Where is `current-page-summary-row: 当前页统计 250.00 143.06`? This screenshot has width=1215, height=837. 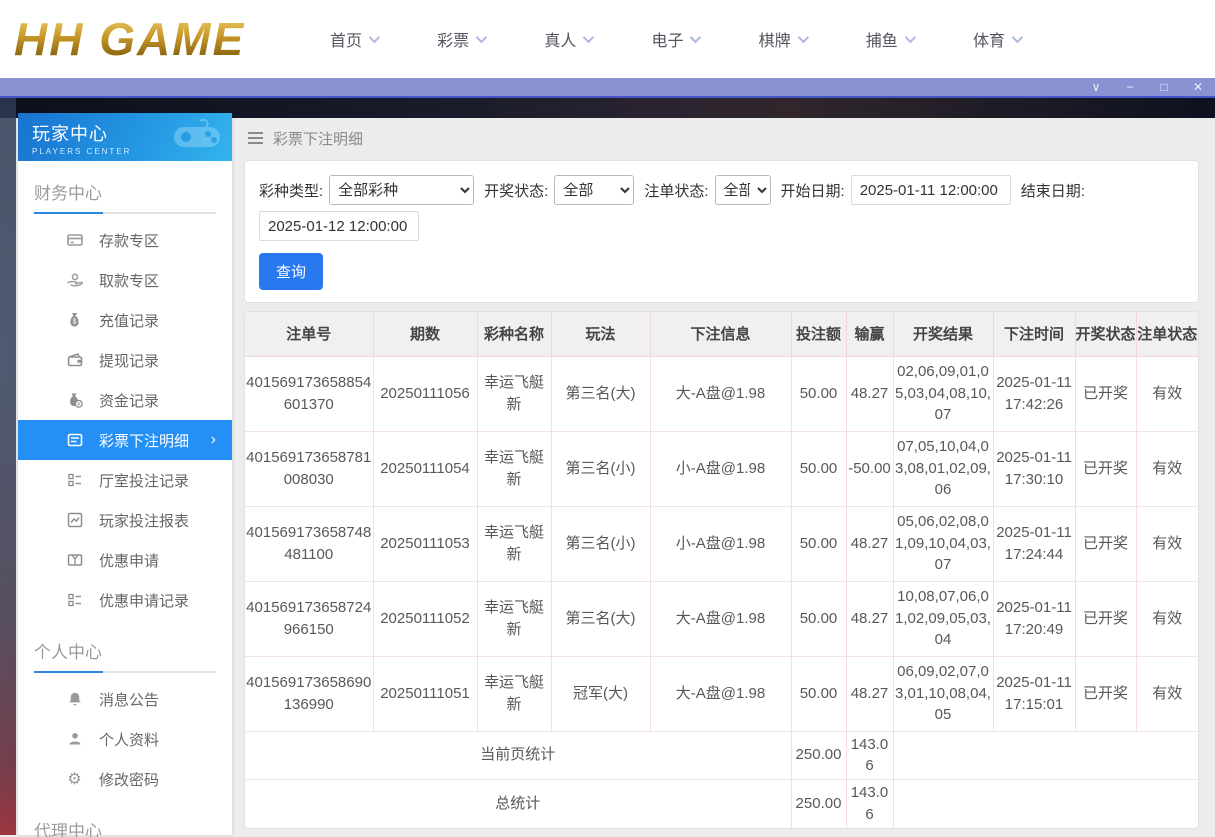
current-page-summary-row: 当前页统计 250.00 143.06 is located at coordinates (721, 755).